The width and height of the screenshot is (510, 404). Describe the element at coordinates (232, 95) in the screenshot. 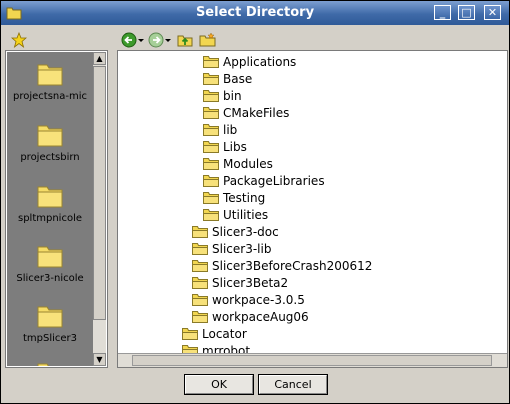

I see `tree-row-label: bin` at that location.